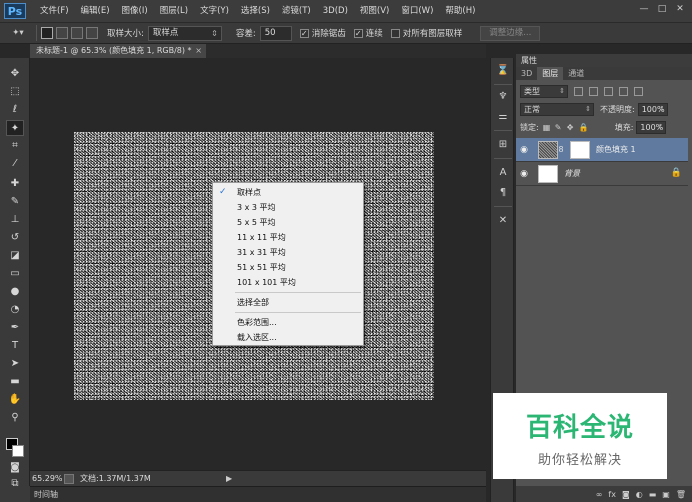 The width and height of the screenshot is (692, 502). Describe the element at coordinates (15, 74) in the screenshot. I see `move-tool-icon: ✥` at that location.